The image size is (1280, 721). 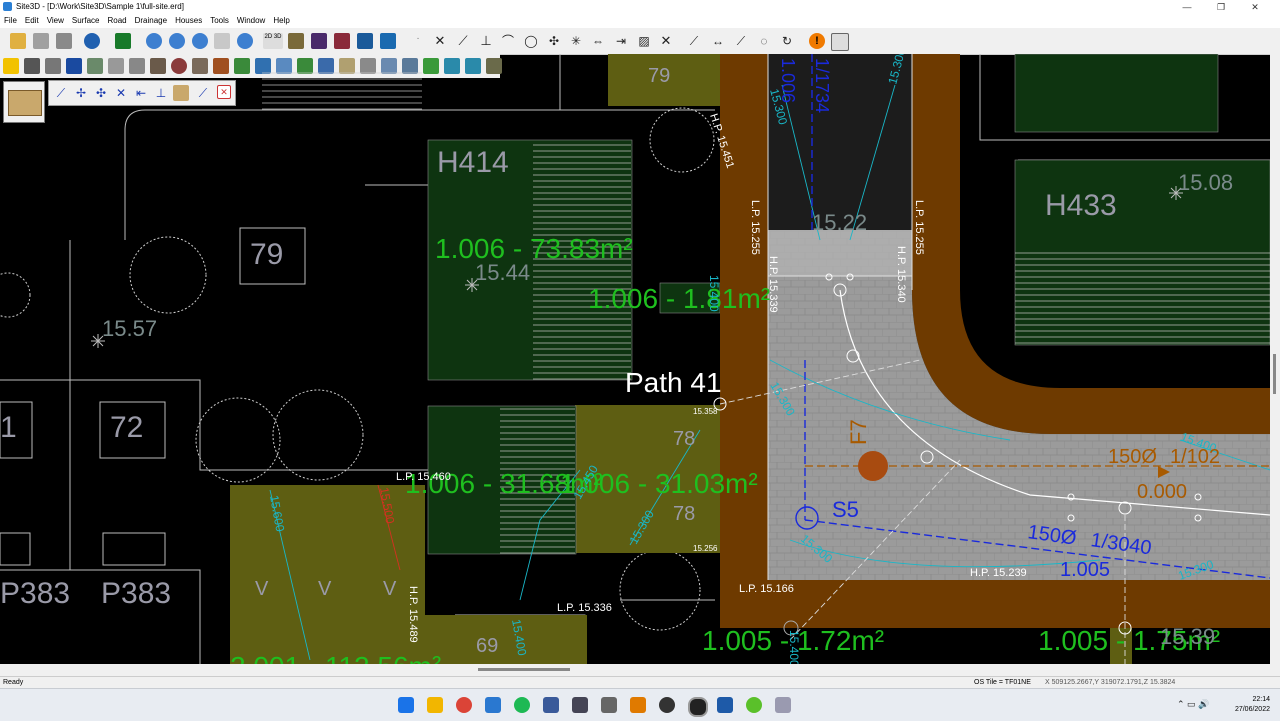 I want to click on pipe-2-level: 1.005, so click(x=1085, y=570).